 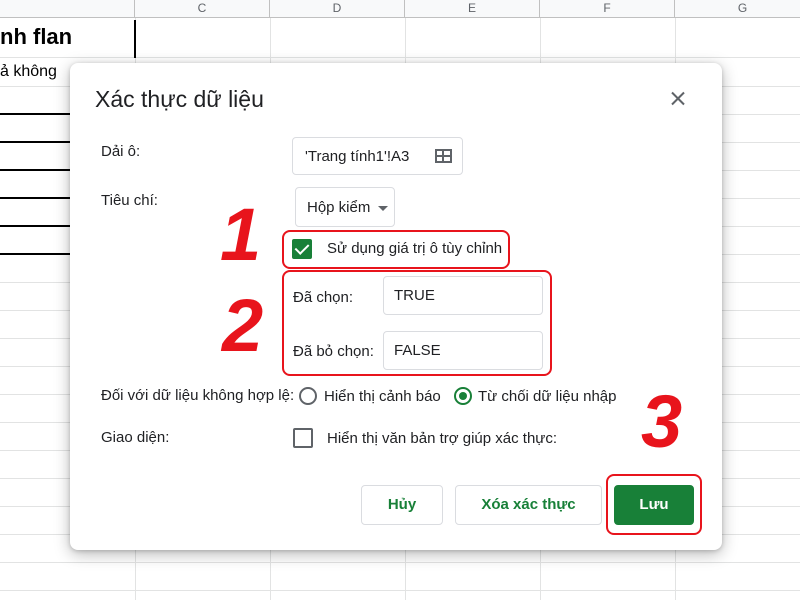 I want to click on column-header-c: C, so click(x=202, y=9).